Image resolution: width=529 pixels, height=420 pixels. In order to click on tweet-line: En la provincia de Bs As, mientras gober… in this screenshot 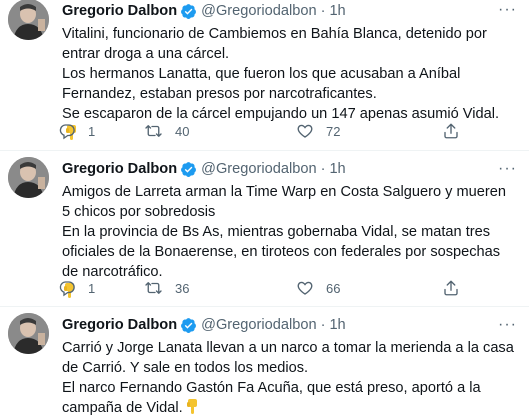, I will do `click(281, 252)`.